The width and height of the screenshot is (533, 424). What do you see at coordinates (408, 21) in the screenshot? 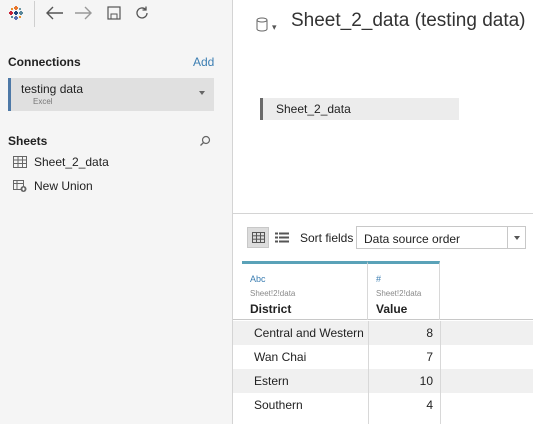
I see `page-title: Sheet_2_data (testing data)` at bounding box center [408, 21].